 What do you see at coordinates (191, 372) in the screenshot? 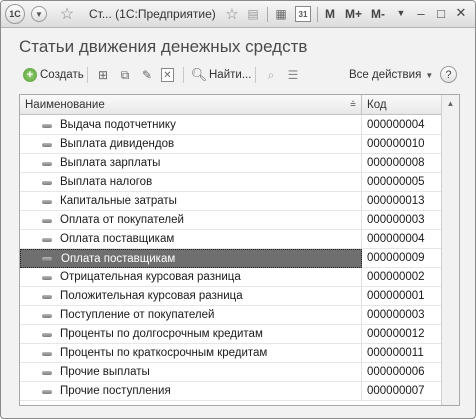
I see `row-name-cell: Прочие выплаты` at bounding box center [191, 372].